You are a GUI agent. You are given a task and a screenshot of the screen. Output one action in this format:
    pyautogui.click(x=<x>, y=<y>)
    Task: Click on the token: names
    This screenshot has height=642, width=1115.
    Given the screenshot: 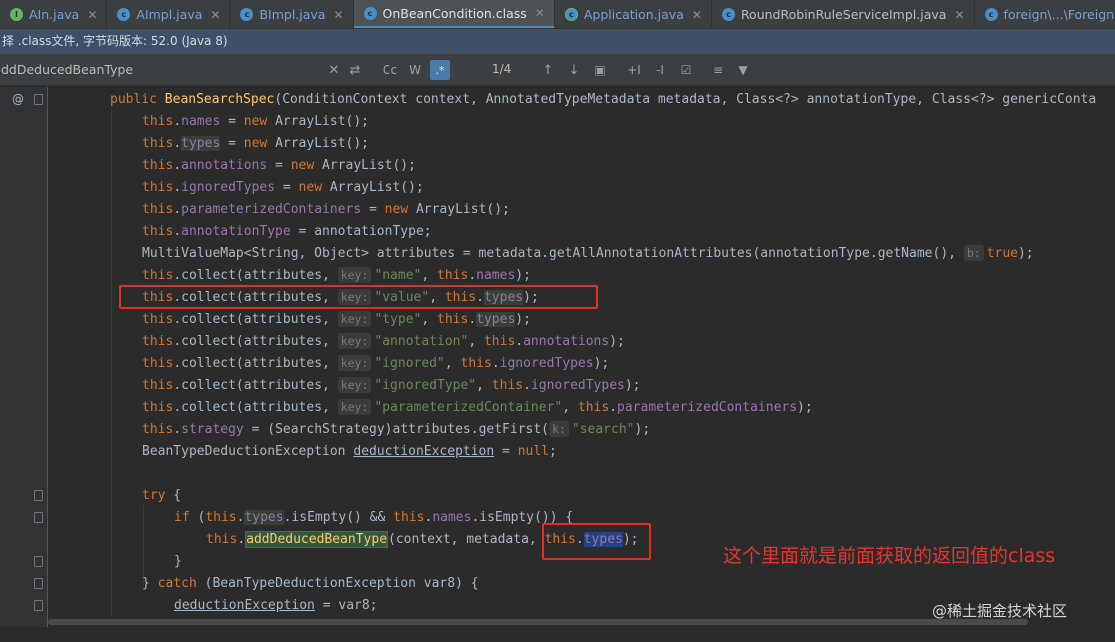 What is the action you would take?
    pyautogui.click(x=496, y=275)
    